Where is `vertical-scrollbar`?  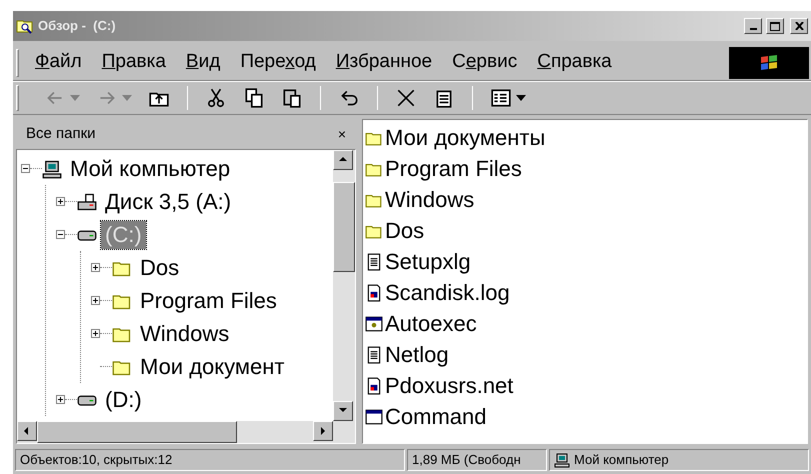 vertical-scrollbar is located at coordinates (344, 285).